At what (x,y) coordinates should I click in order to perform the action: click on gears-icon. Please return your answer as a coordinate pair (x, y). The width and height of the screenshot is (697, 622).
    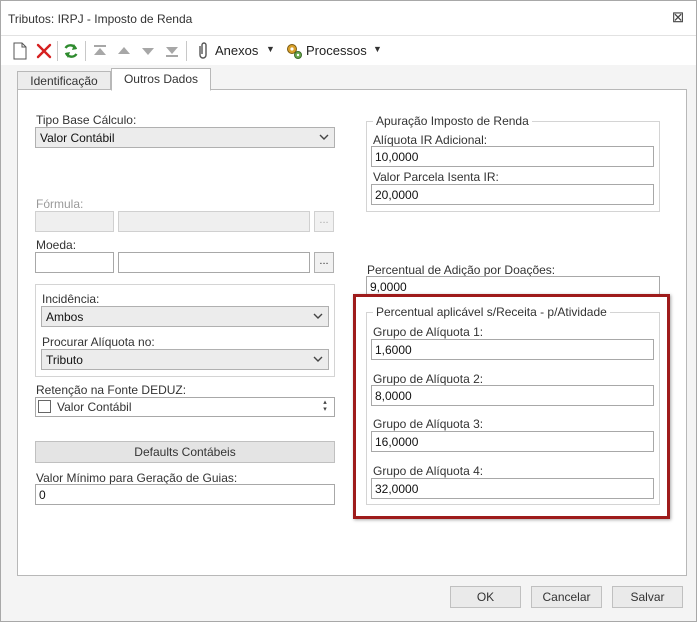
    Looking at the image, I should click on (294, 51).